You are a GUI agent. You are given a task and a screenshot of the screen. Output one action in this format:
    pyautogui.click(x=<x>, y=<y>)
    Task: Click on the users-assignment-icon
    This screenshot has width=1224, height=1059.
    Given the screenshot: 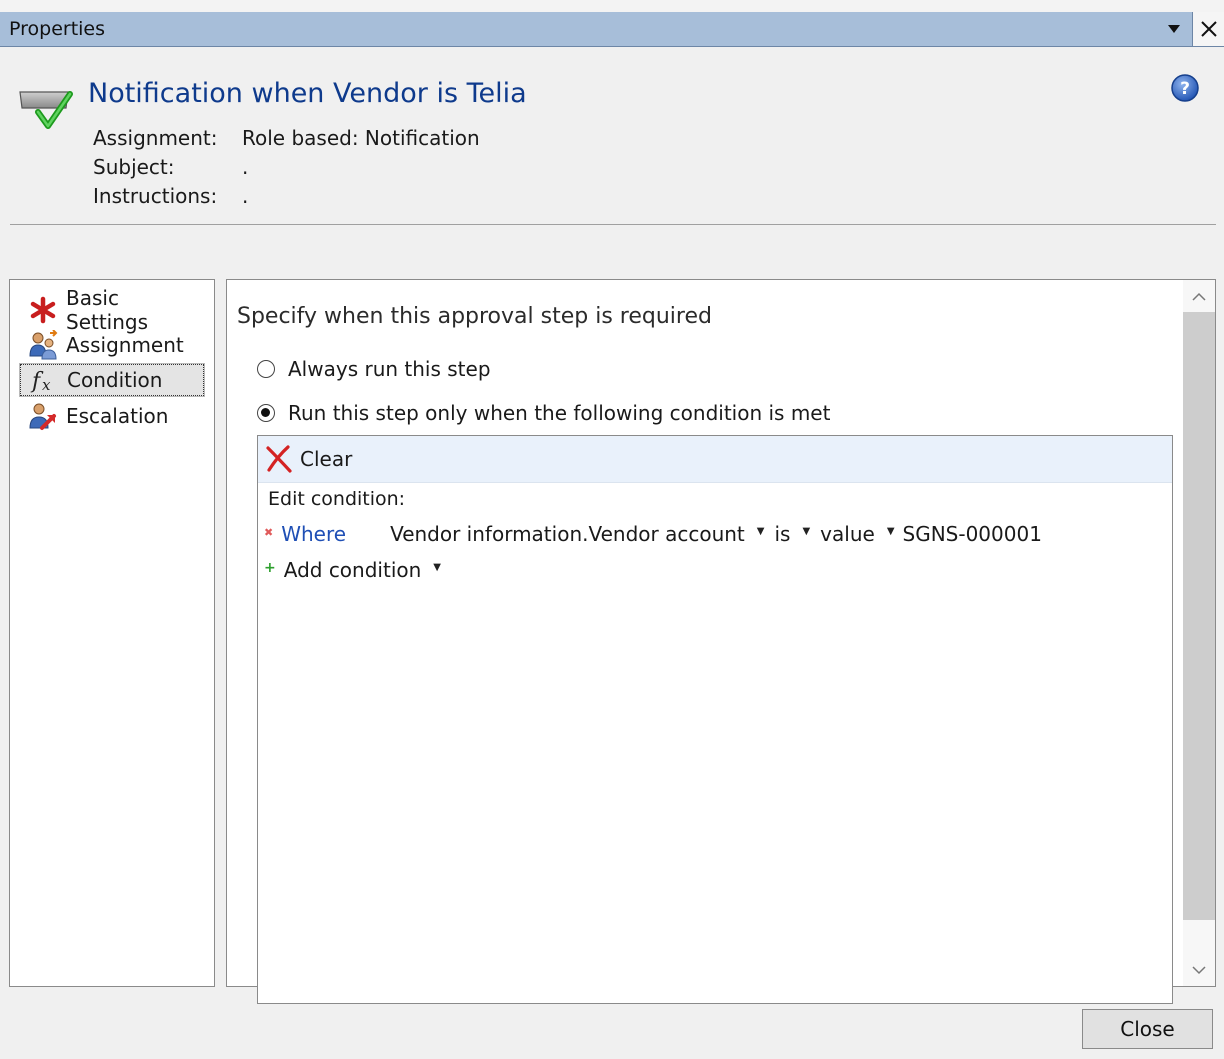 What is the action you would take?
    pyautogui.click(x=43, y=344)
    